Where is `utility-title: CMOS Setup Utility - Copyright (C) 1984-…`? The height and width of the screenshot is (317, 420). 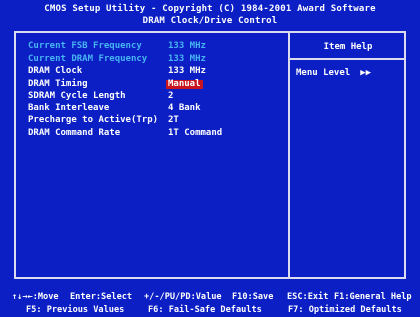
utility-title: CMOS Setup Utility - Copyright (C) 1984-… is located at coordinates (210, 9).